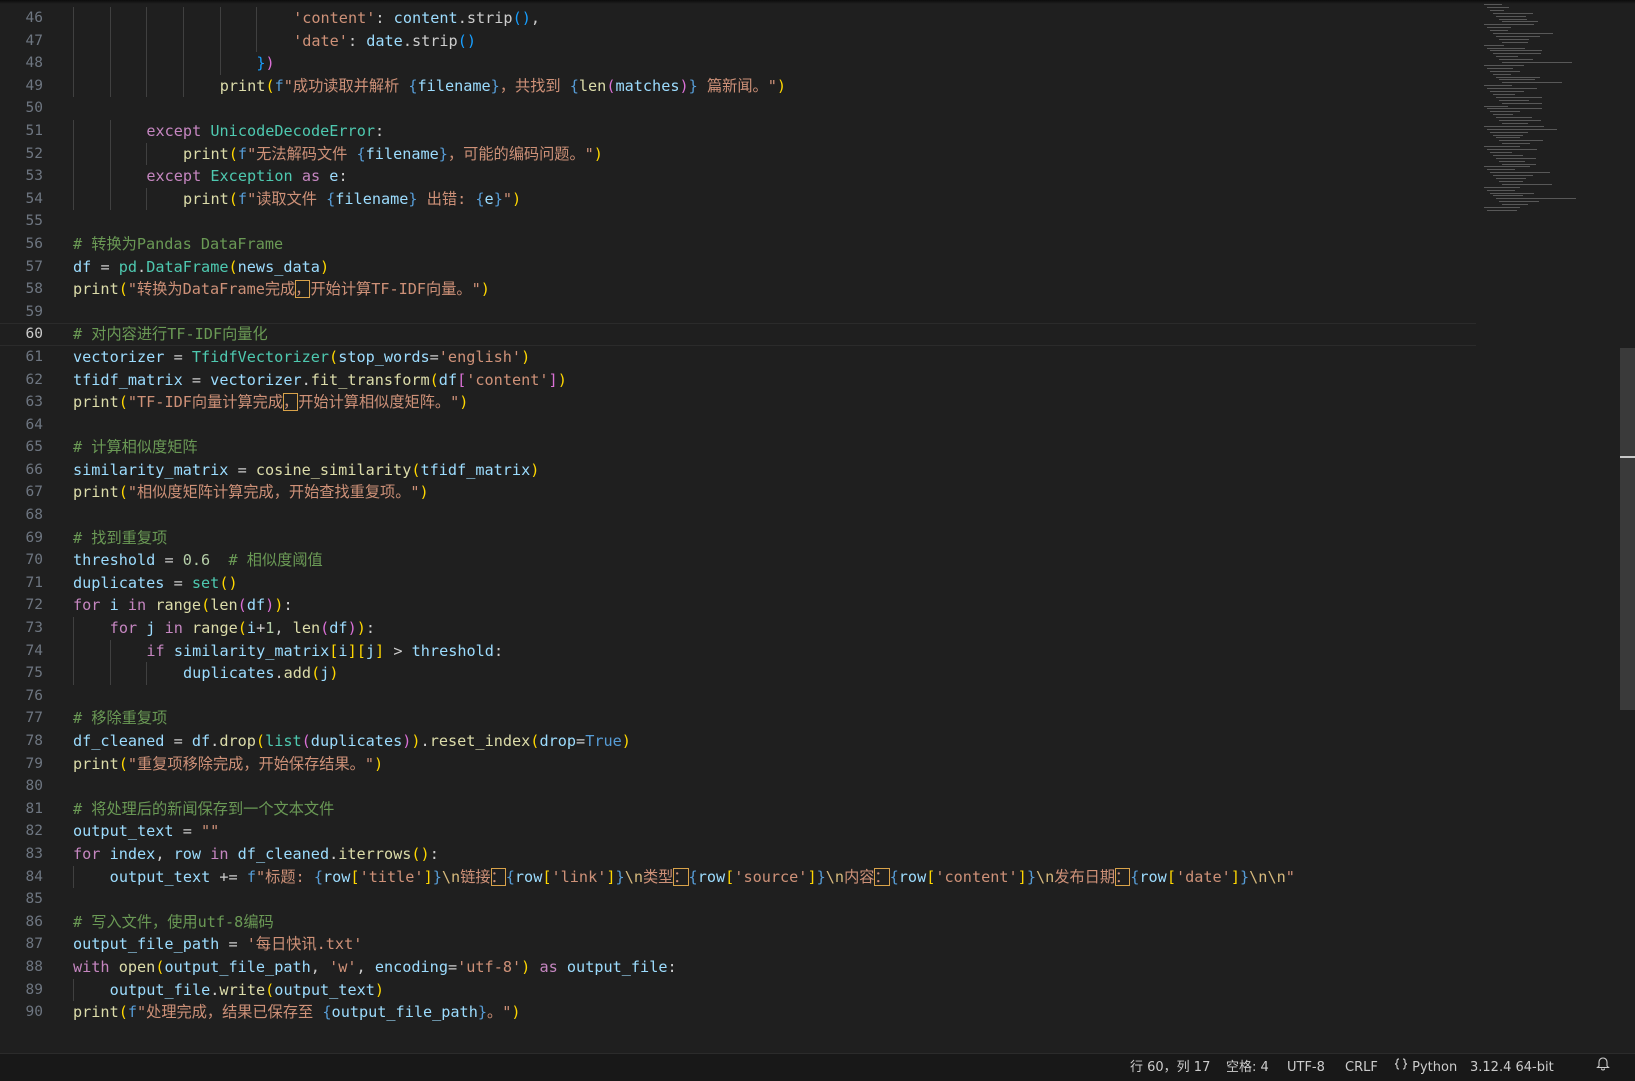 This screenshot has width=1635, height=1081. What do you see at coordinates (738, 108) in the screenshot?
I see `code-line: 50` at bounding box center [738, 108].